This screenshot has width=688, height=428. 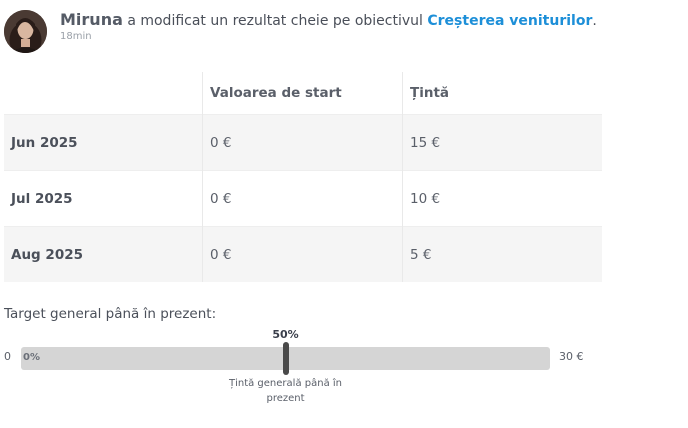 I want to click on timestamp: 18min, so click(x=76, y=36).